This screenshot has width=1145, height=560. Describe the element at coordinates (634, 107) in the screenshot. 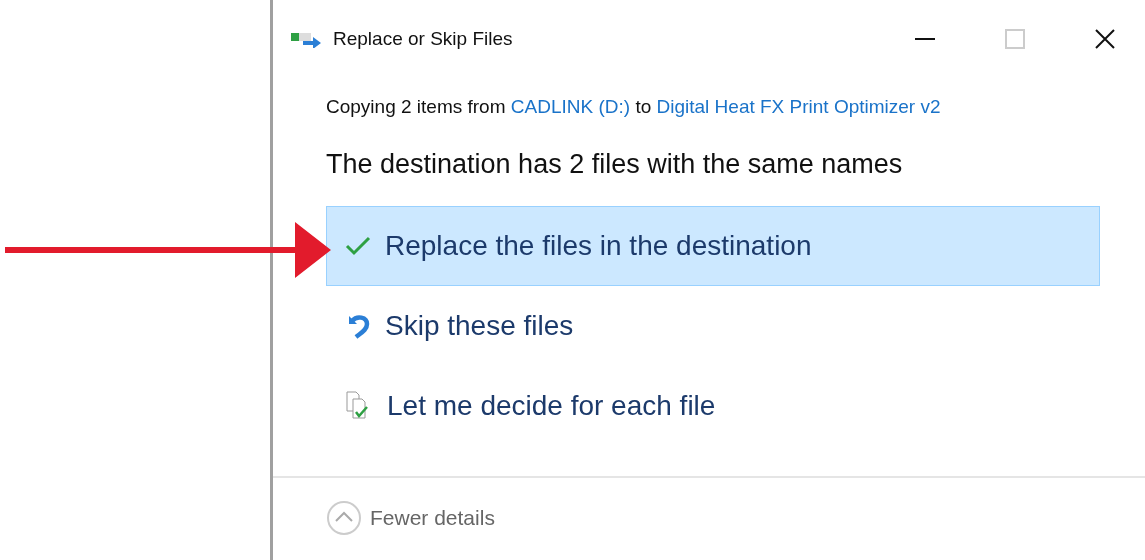

I see `copy-summary: Copying 2 items from CADLINK (D:) to Digital Heat FX Print Optimizer v2` at that location.